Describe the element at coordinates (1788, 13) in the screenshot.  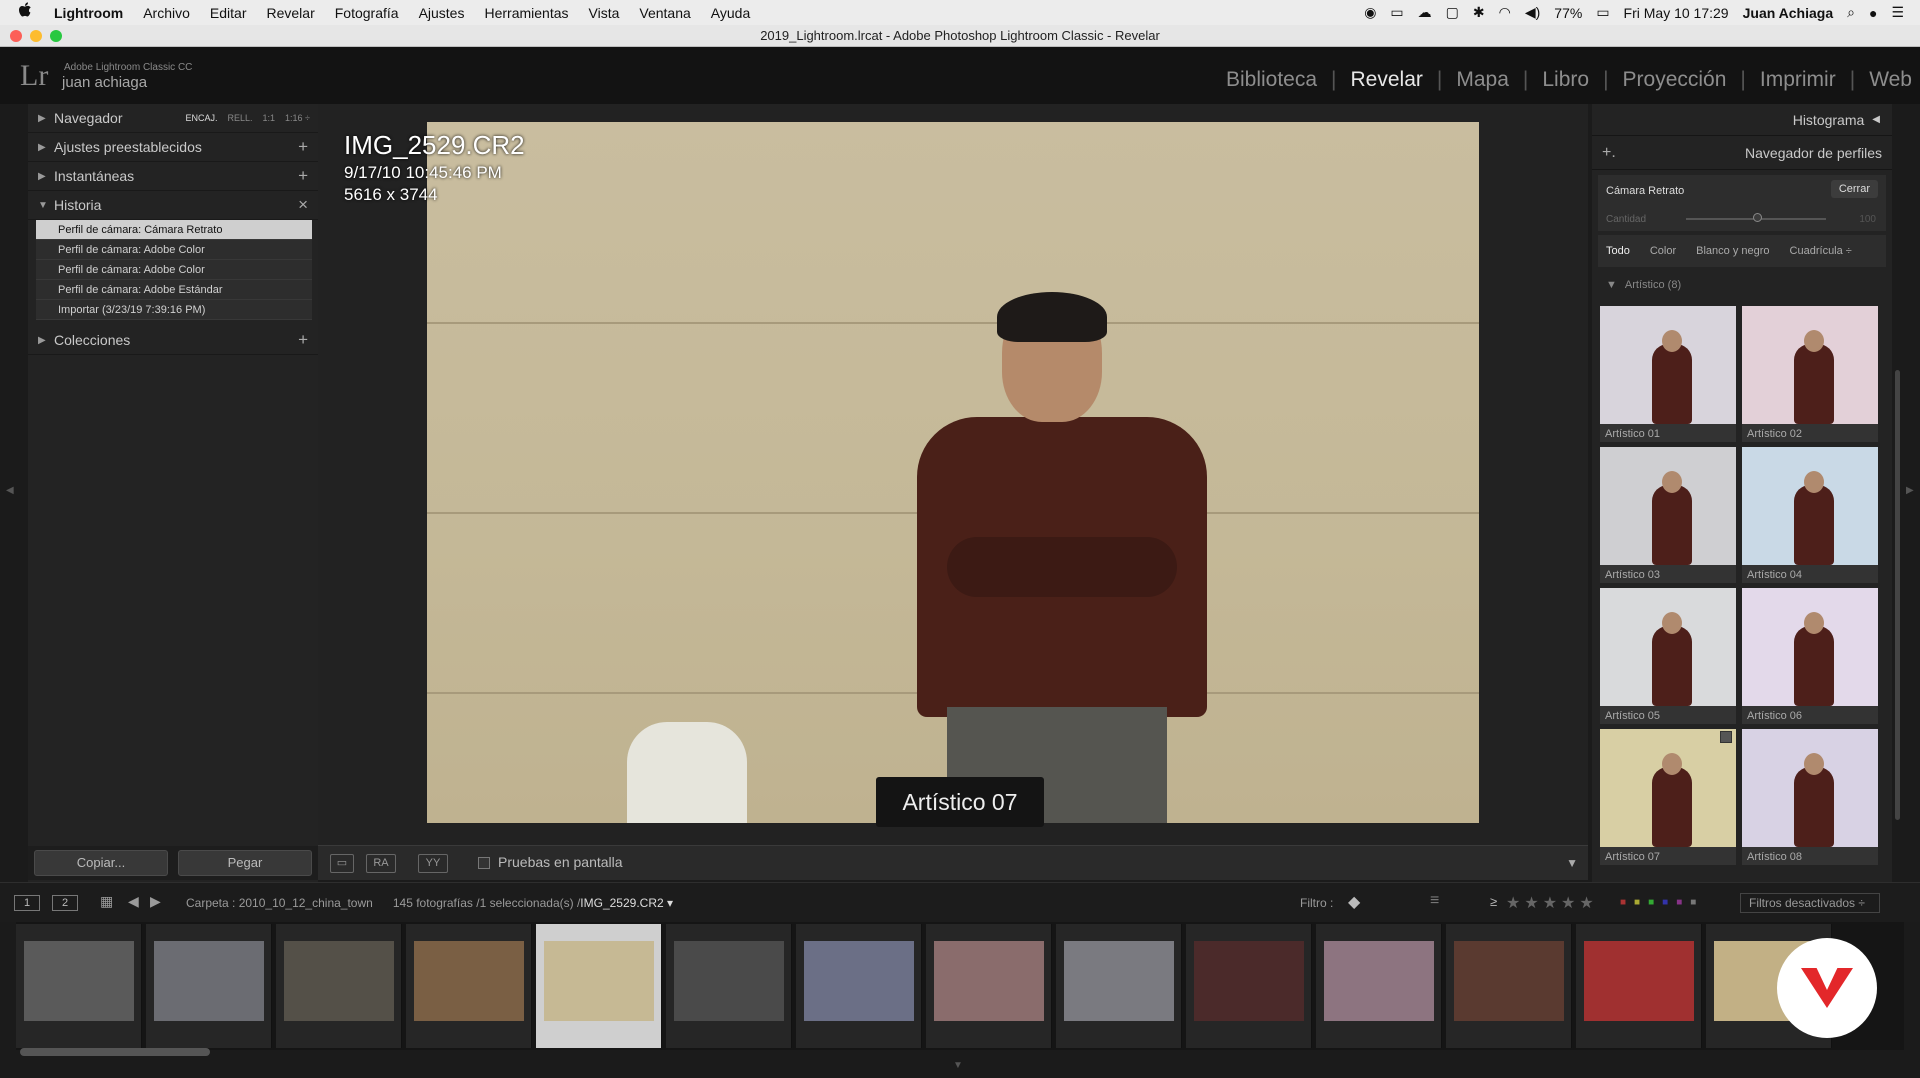
I see `user-name: Juan Achiaga` at that location.